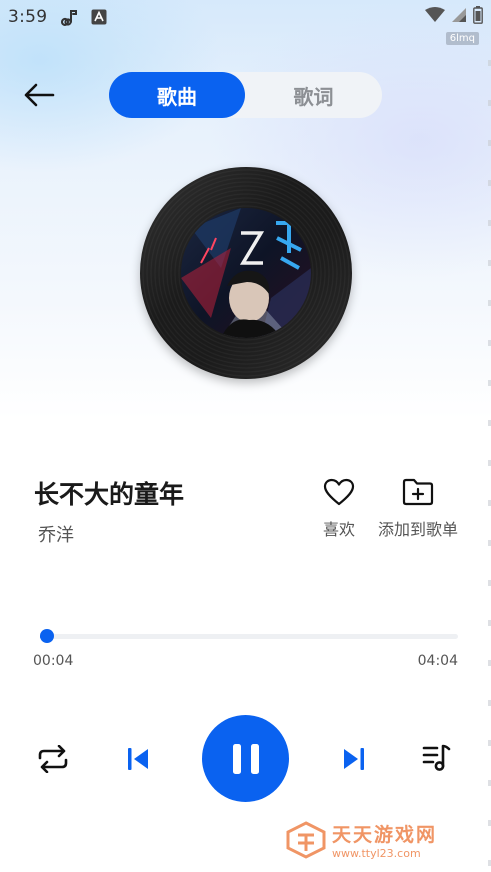  I want to click on tab-switcher: 歌曲 歌词, so click(245, 95).